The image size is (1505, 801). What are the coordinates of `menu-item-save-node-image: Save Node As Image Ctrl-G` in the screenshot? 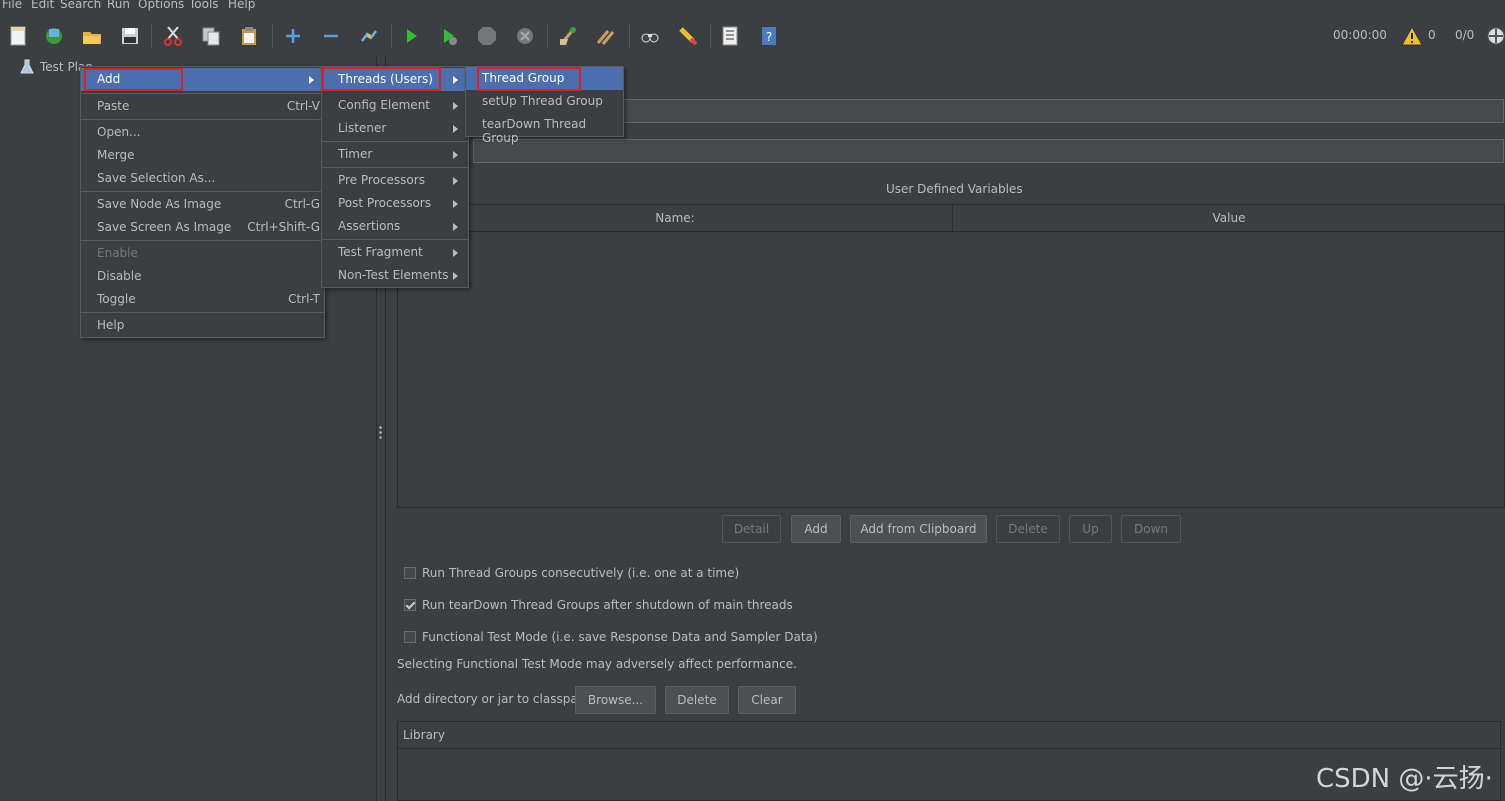 It's located at (202, 204).